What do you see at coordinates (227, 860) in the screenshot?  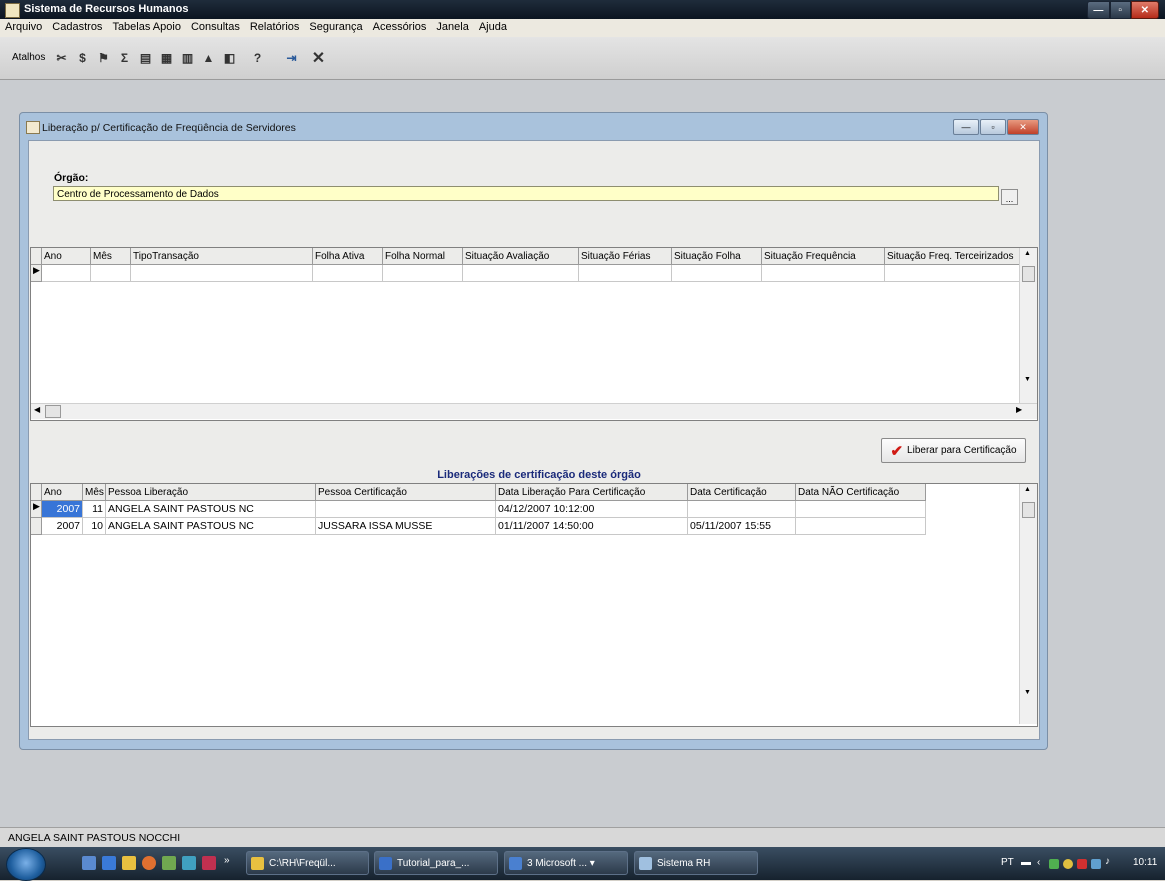 I see `quicklaunch-expand-icon: »` at bounding box center [227, 860].